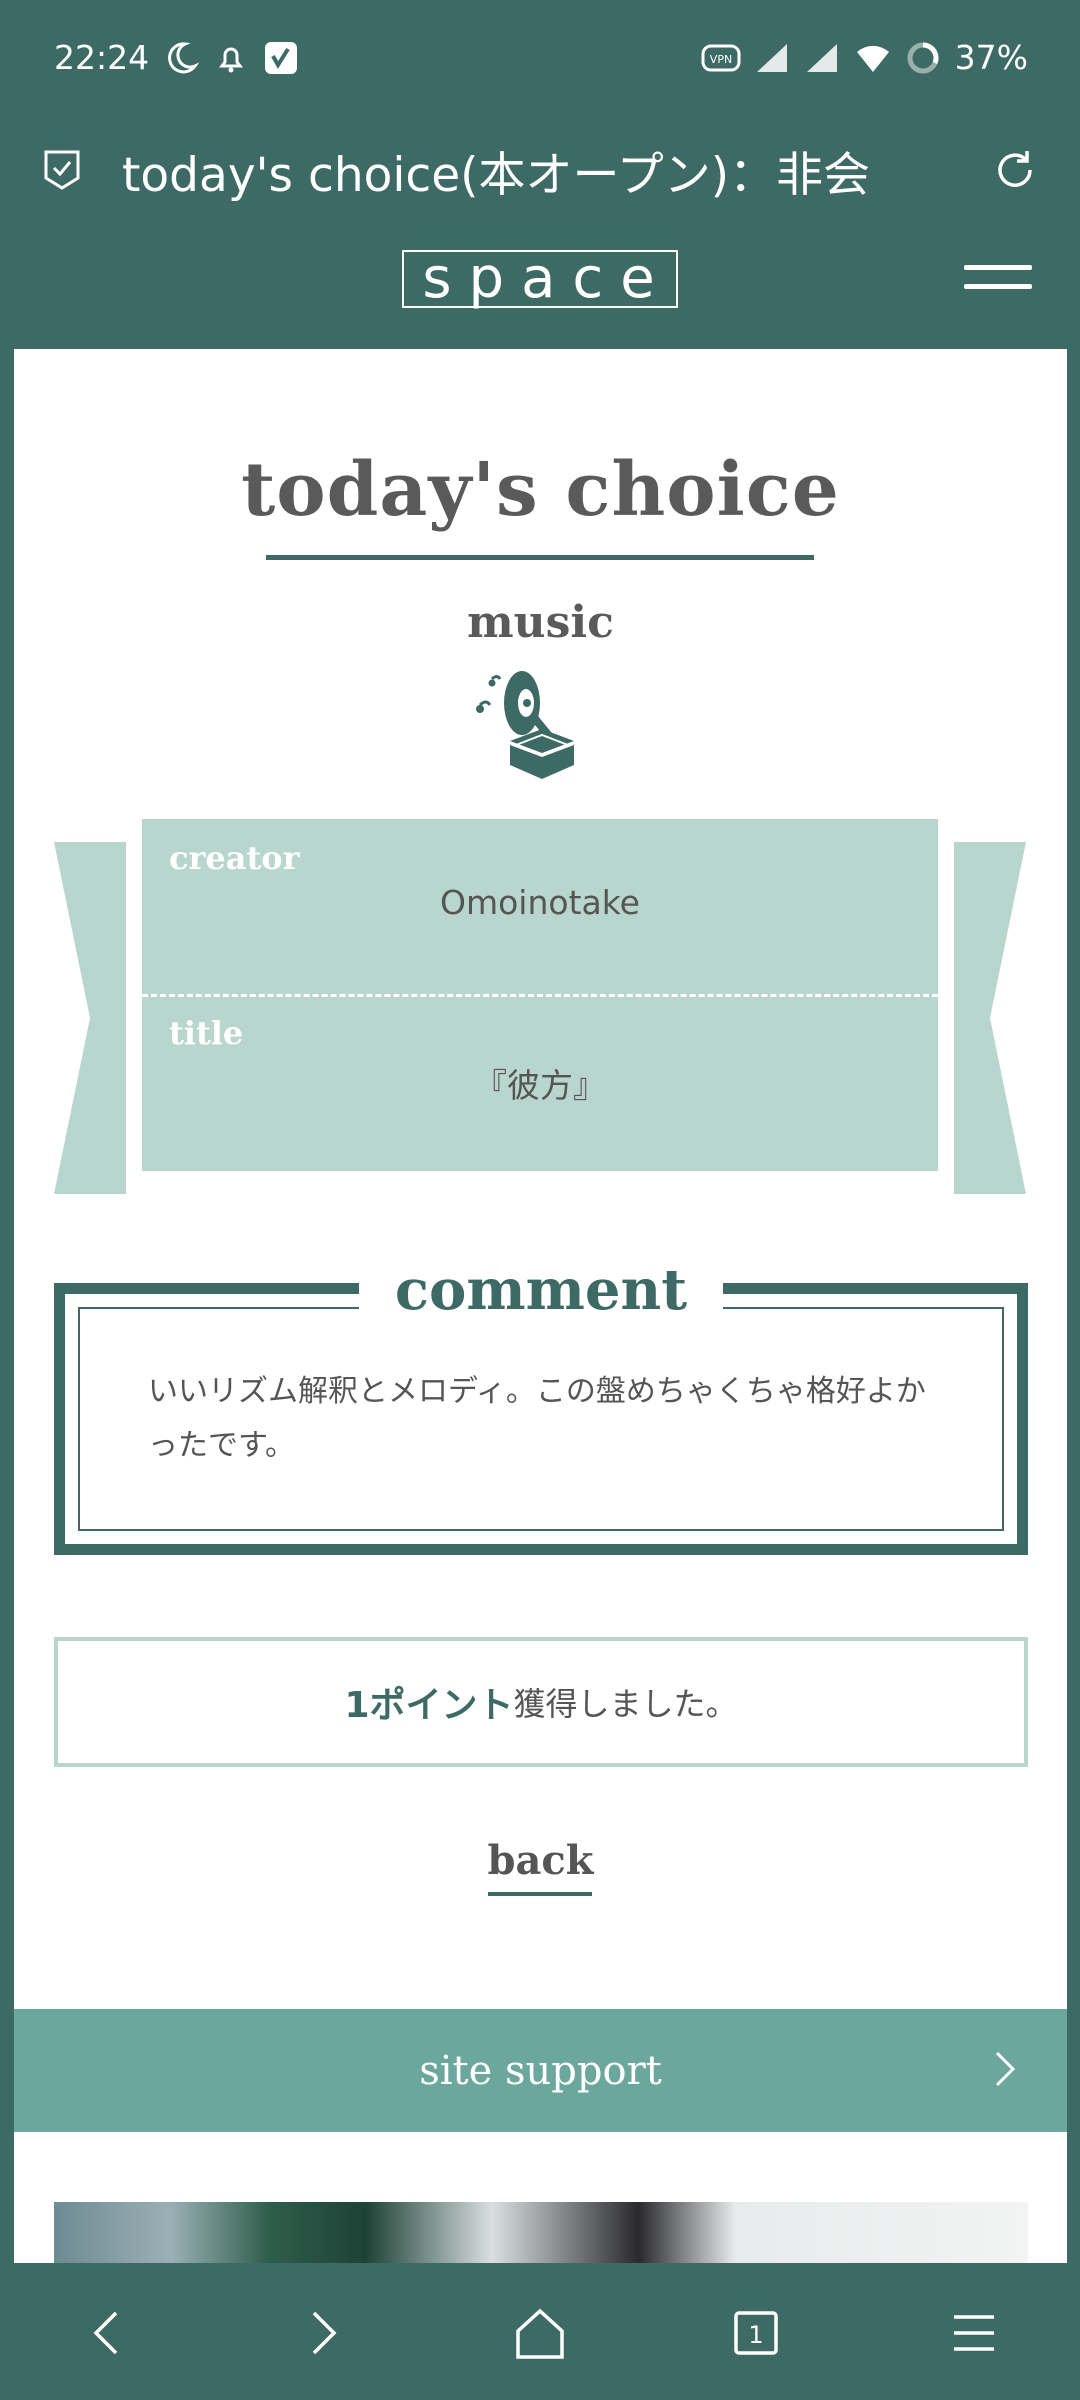 The height and width of the screenshot is (2400, 1080). I want to click on url-bar: today's choice(本オープン)：非会, so click(540, 170).